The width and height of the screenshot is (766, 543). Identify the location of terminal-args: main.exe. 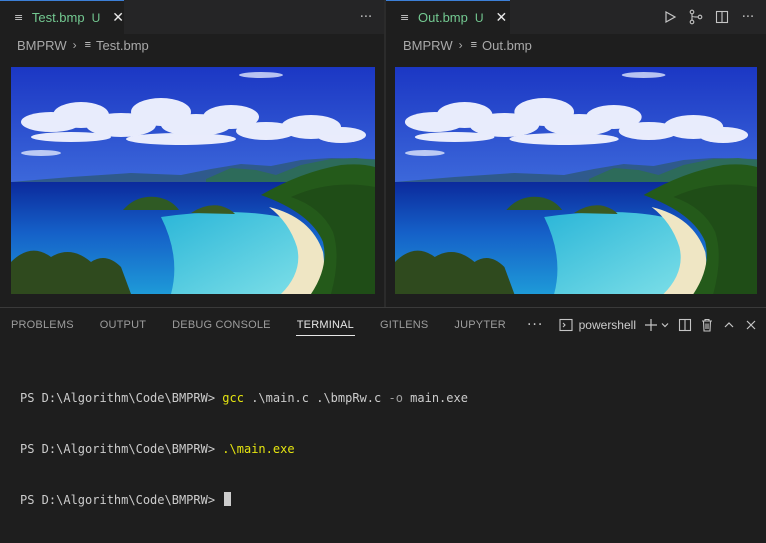
(435, 398).